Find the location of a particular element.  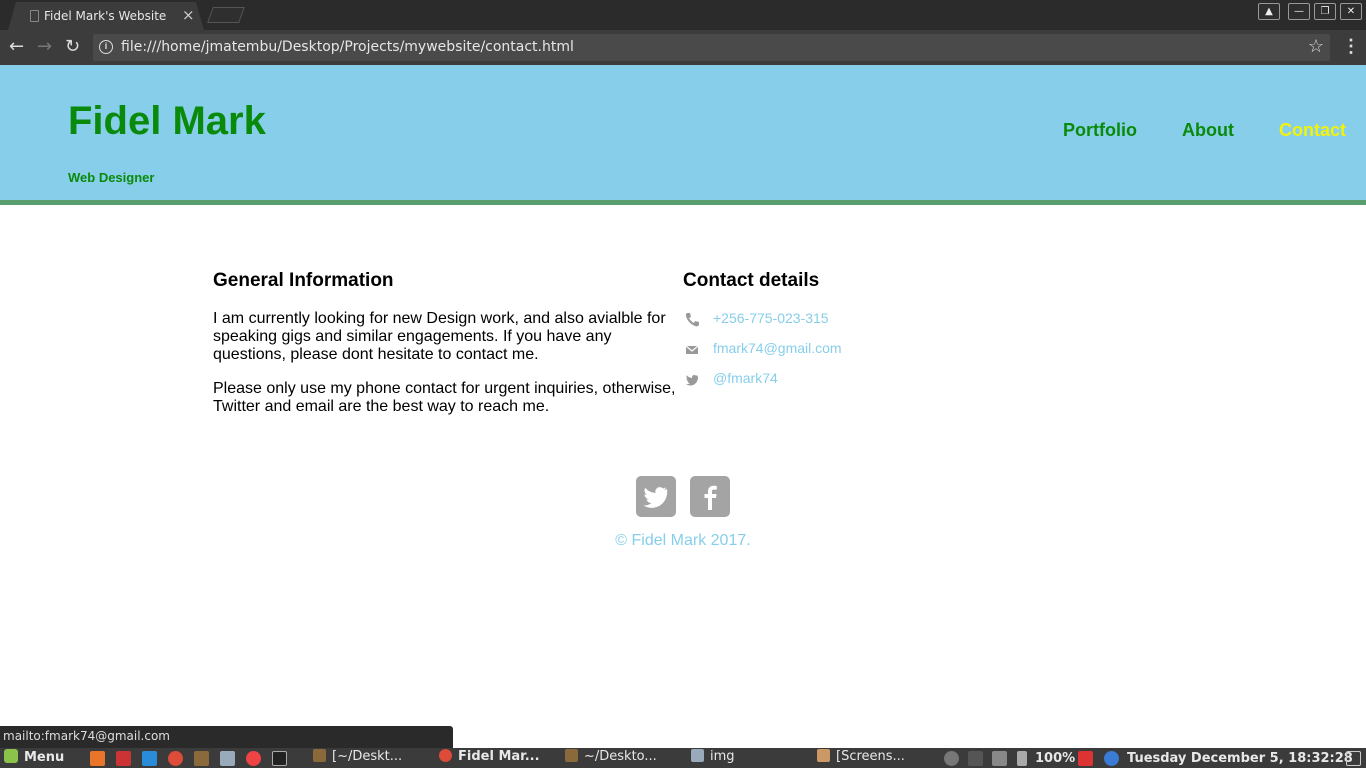

screenshot-icon is located at coordinates (823, 755).